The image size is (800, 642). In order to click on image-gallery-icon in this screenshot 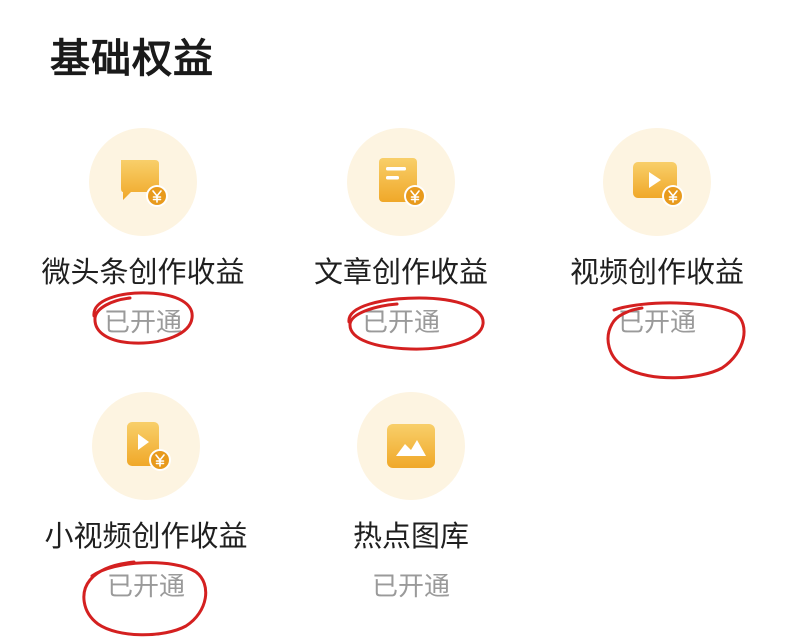, I will do `click(411, 446)`.